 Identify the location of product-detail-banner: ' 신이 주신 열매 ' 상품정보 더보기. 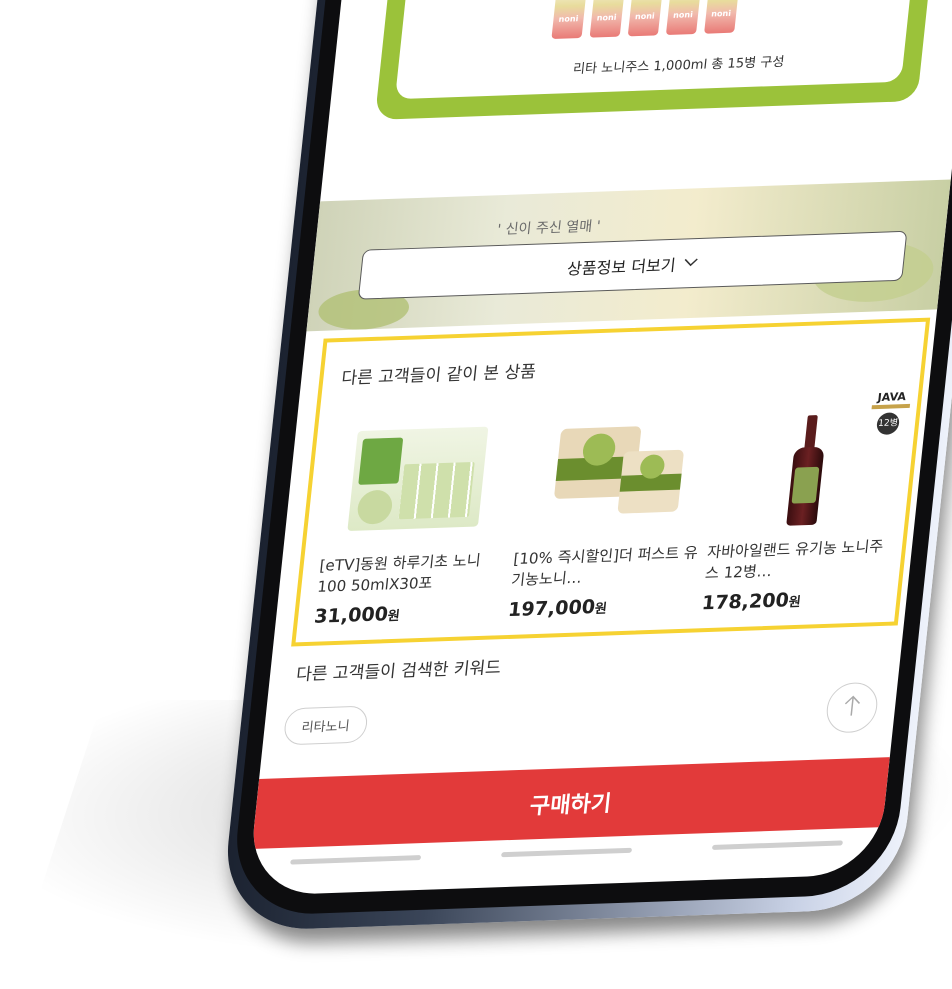
(628, 255).